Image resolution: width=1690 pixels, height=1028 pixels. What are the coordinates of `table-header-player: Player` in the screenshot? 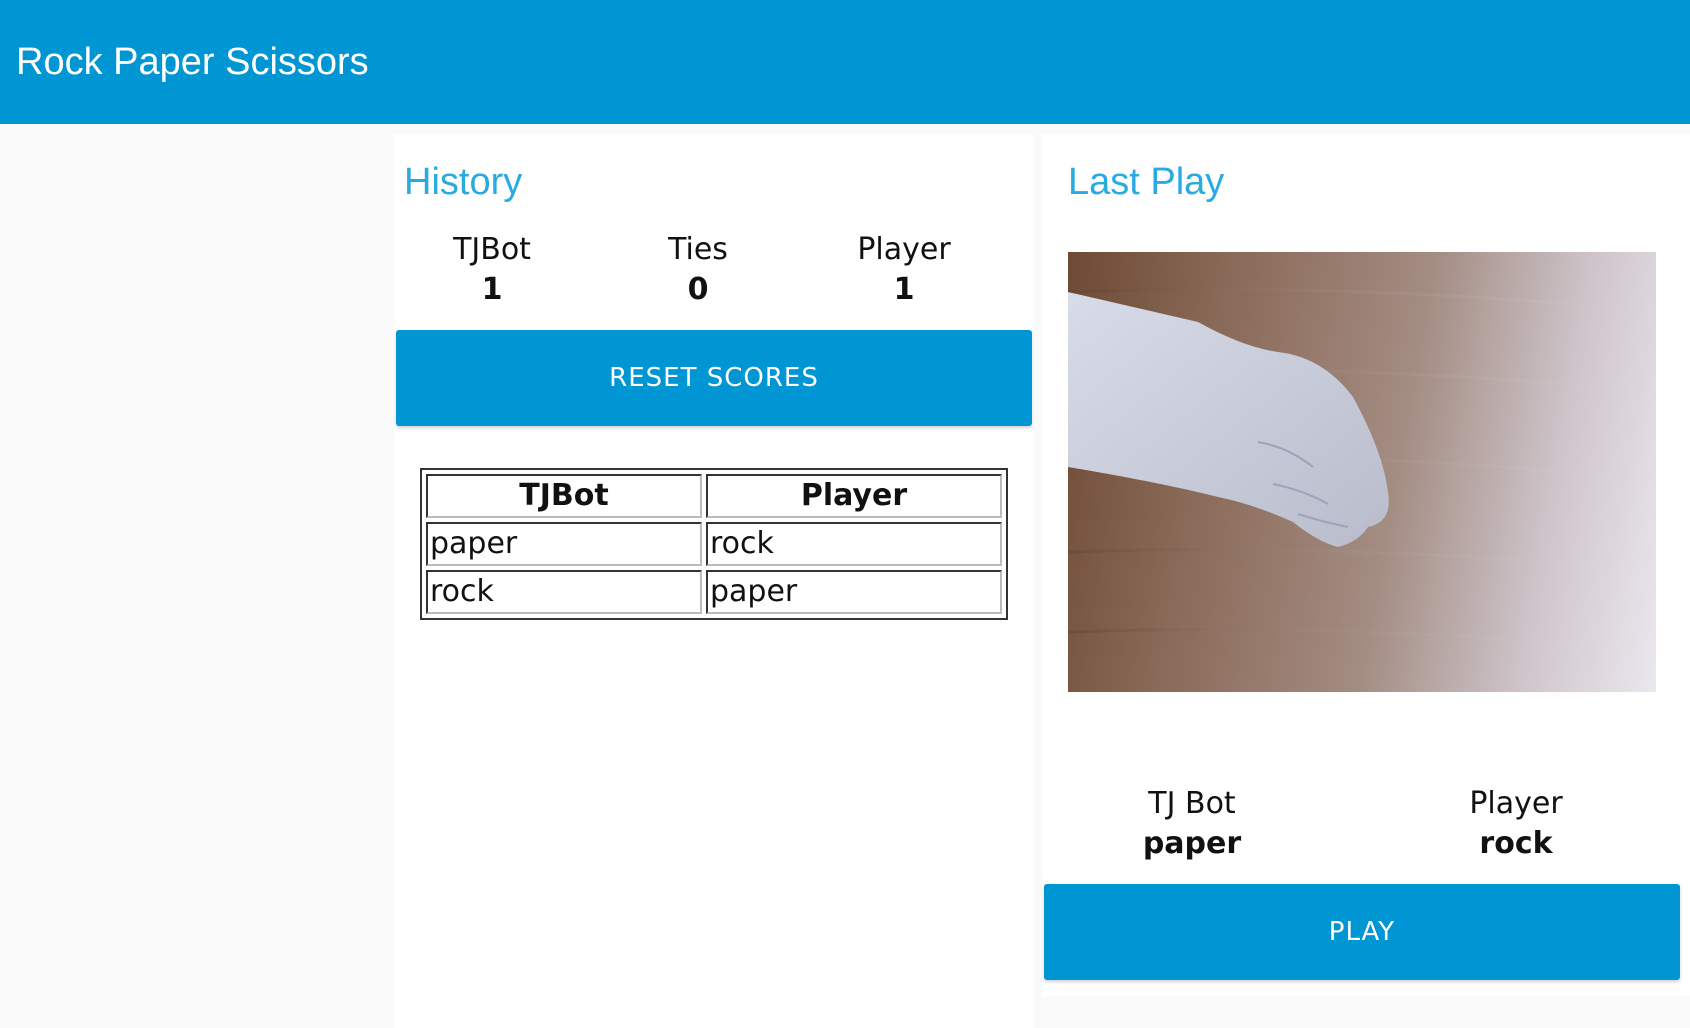 It's located at (854, 496).